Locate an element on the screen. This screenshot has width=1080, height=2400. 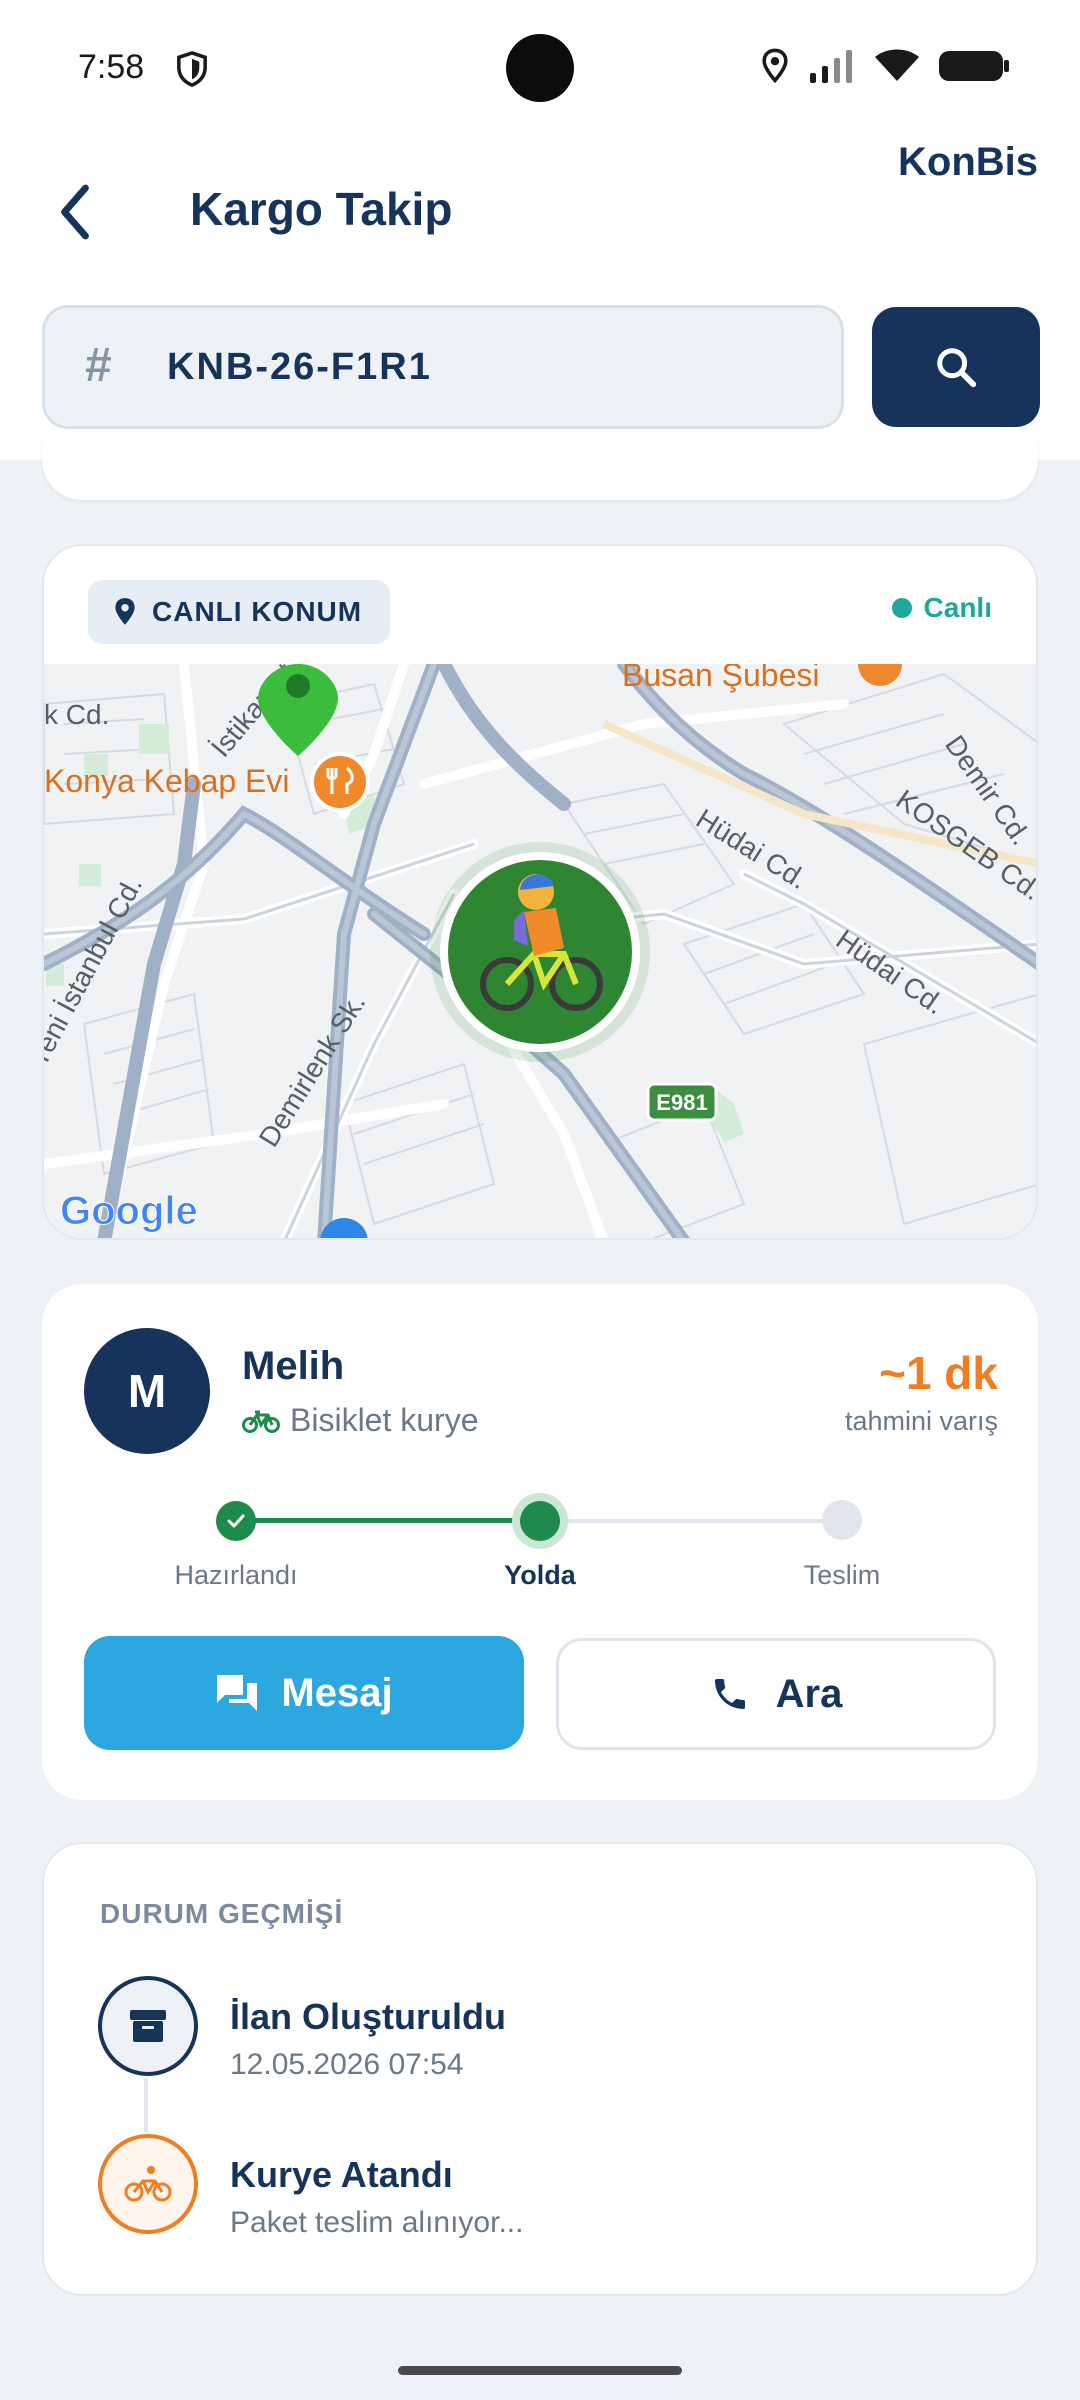
search-icon is located at coordinates (957, 368).